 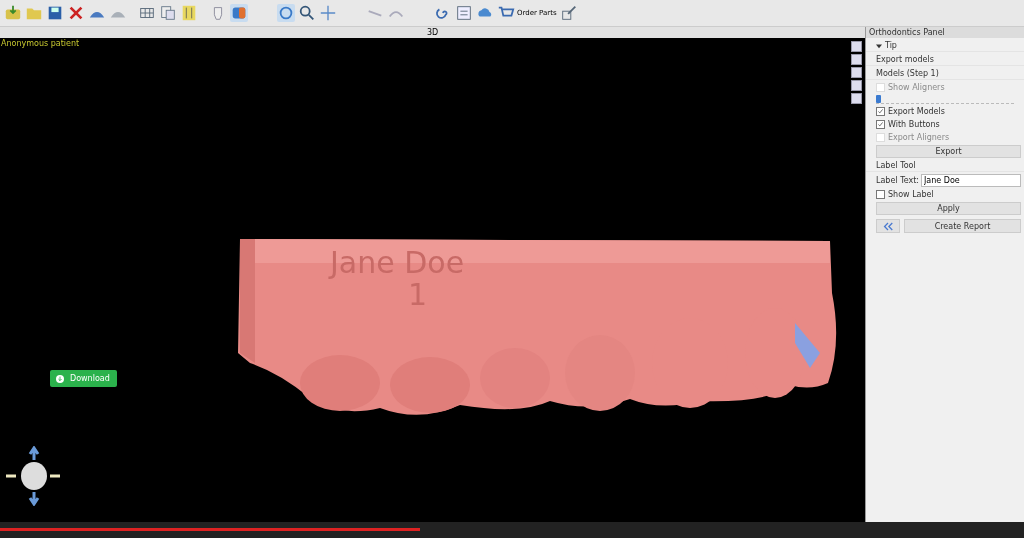 I want to click on slider-thumb, so click(x=878, y=99).